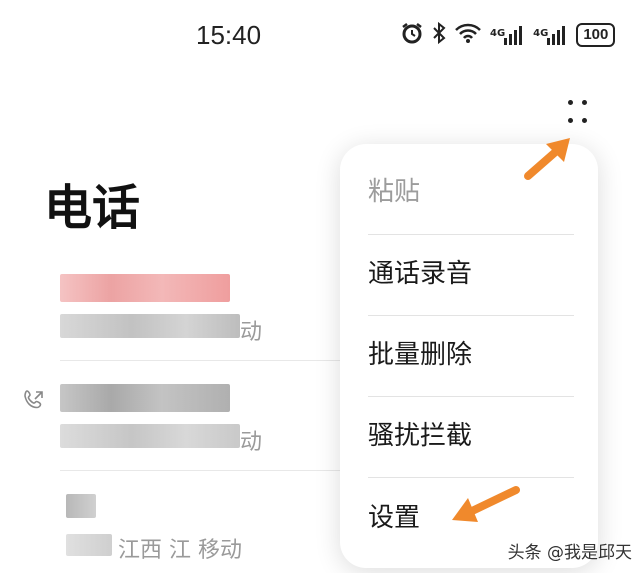  Describe the element at coordinates (578, 112) in the screenshot. I see `more-options-button` at that location.